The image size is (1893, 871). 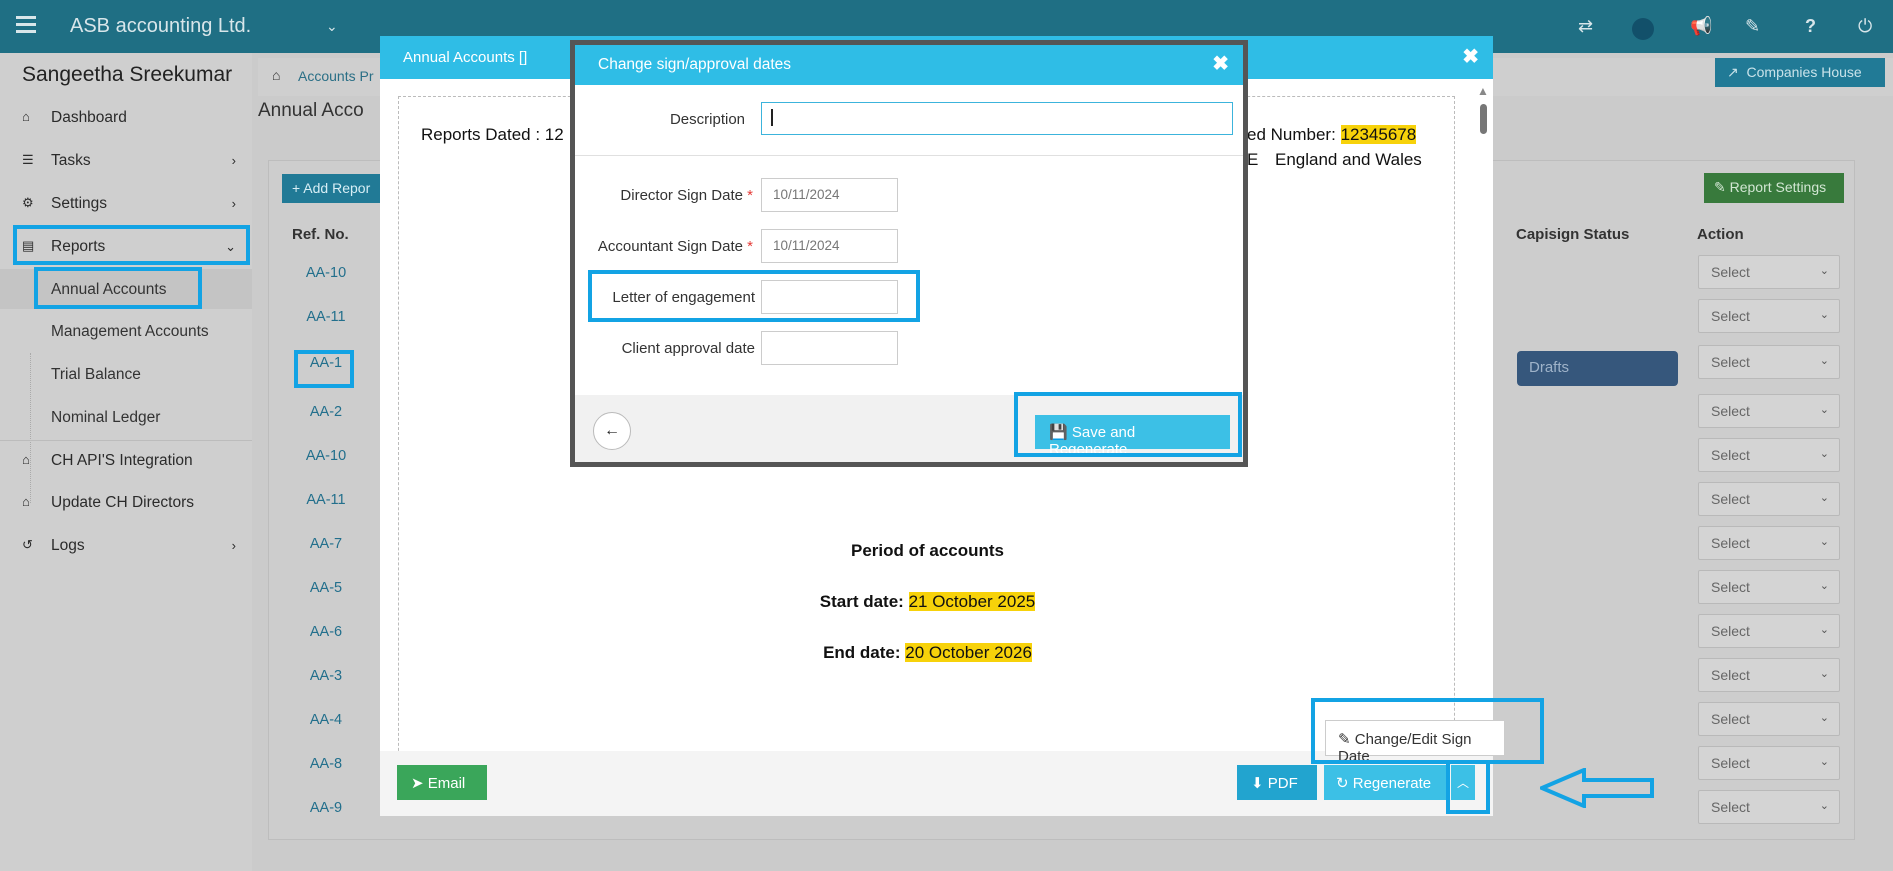 What do you see at coordinates (829, 348) in the screenshot?
I see `client-approval-date-input` at bounding box center [829, 348].